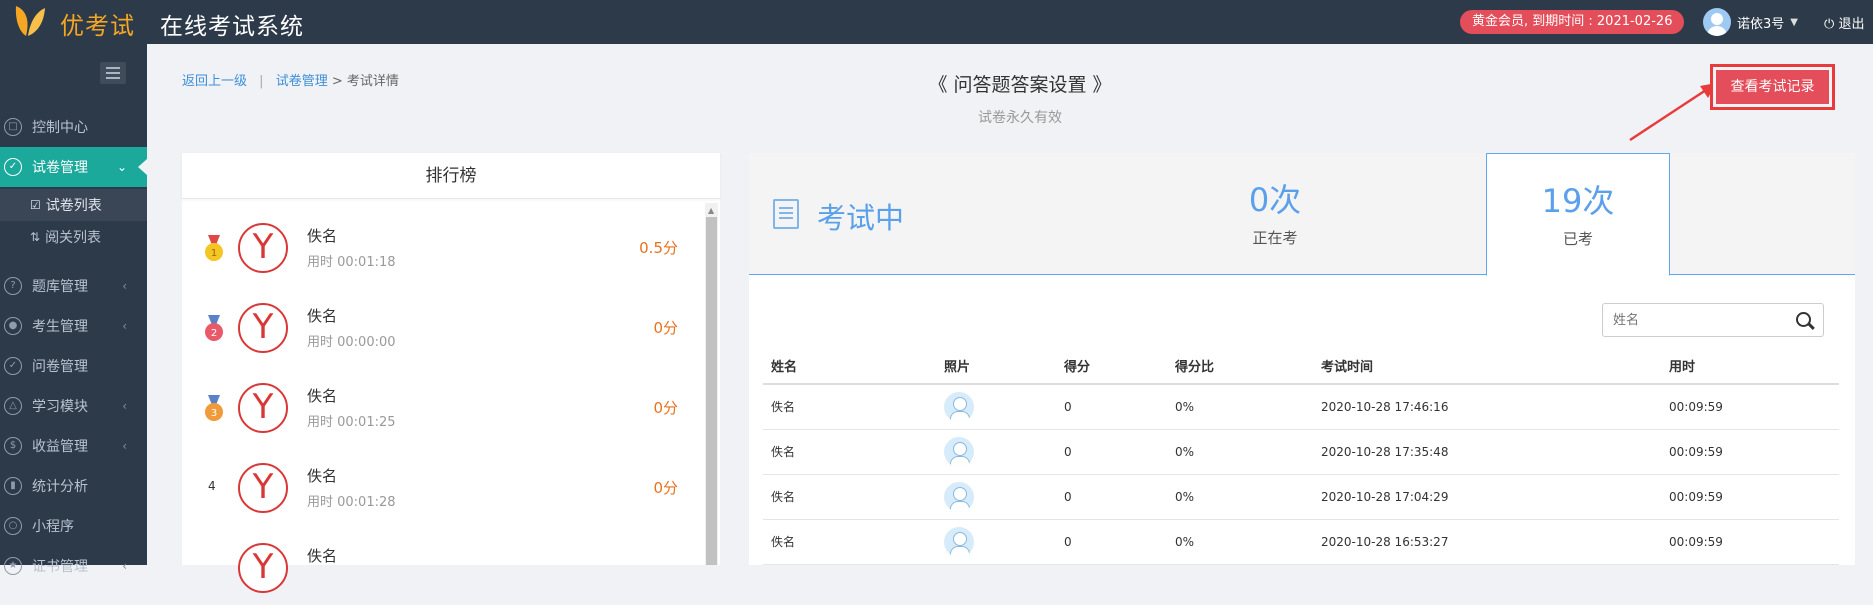 The width and height of the screenshot is (1873, 605). What do you see at coordinates (665, 408) in the screenshot?
I see `ranking-score: 0分` at bounding box center [665, 408].